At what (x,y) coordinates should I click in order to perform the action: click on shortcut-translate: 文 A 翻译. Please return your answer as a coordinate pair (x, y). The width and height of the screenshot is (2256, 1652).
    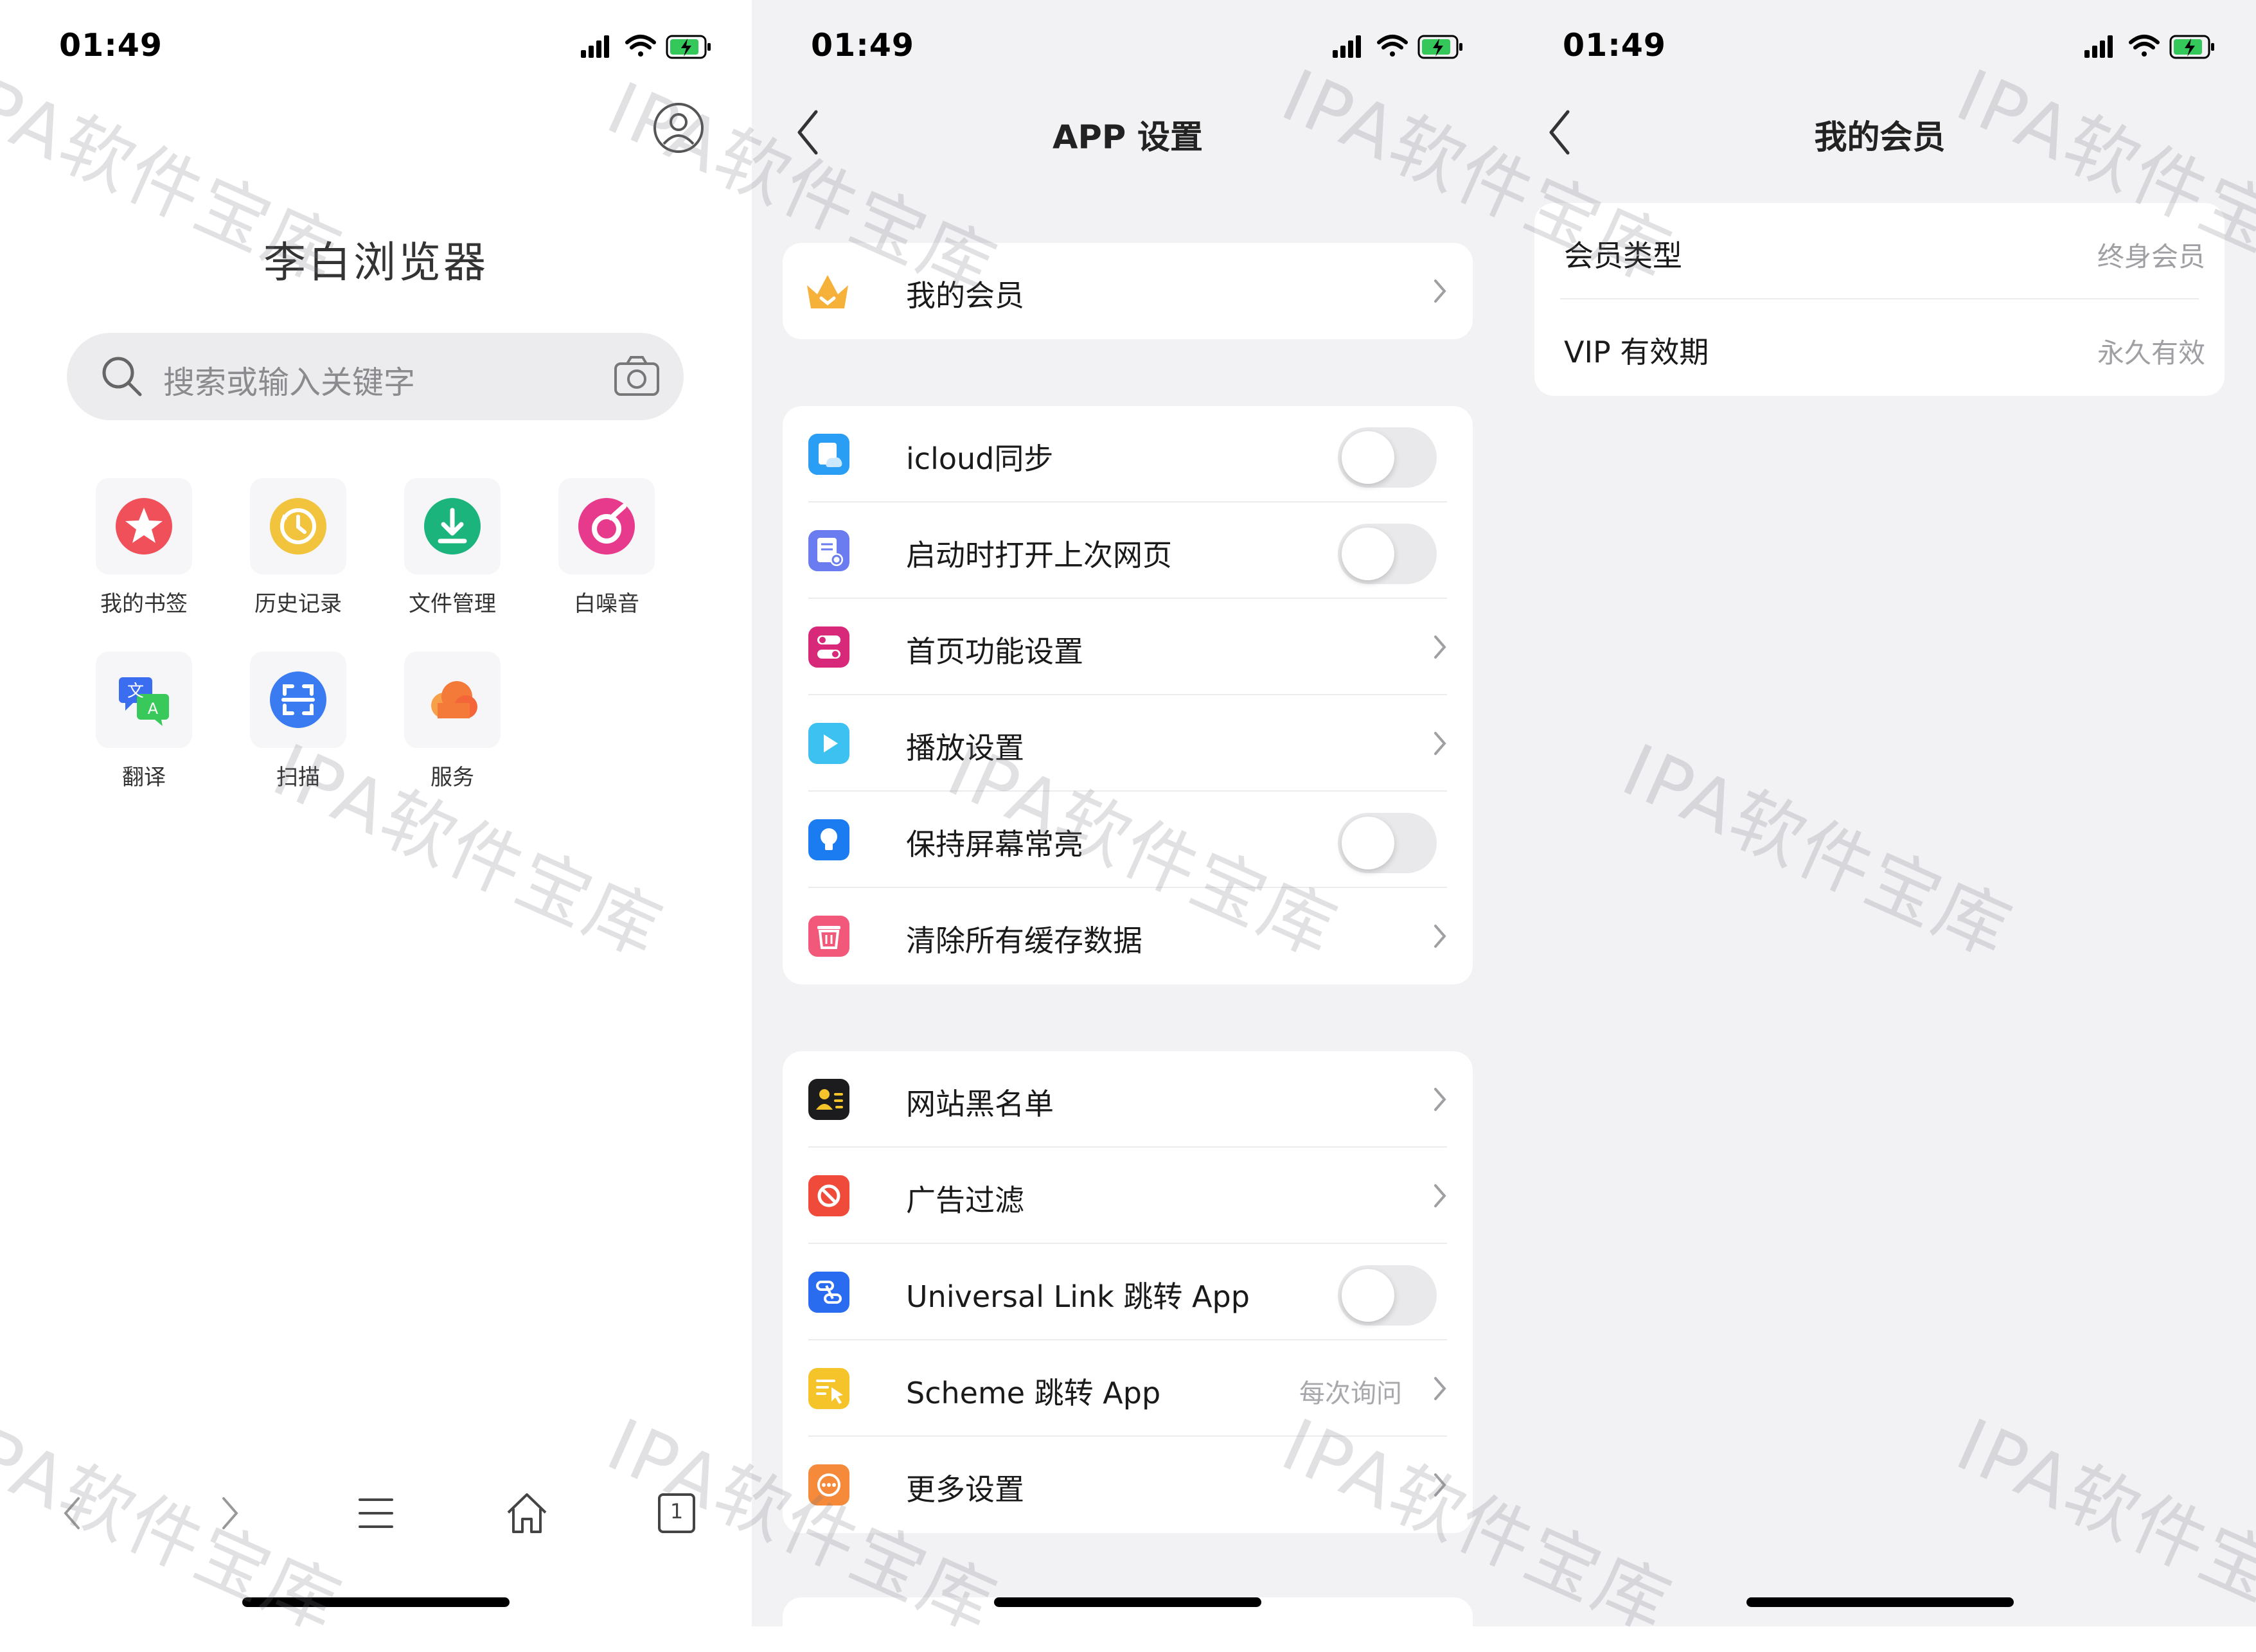
    Looking at the image, I should click on (144, 722).